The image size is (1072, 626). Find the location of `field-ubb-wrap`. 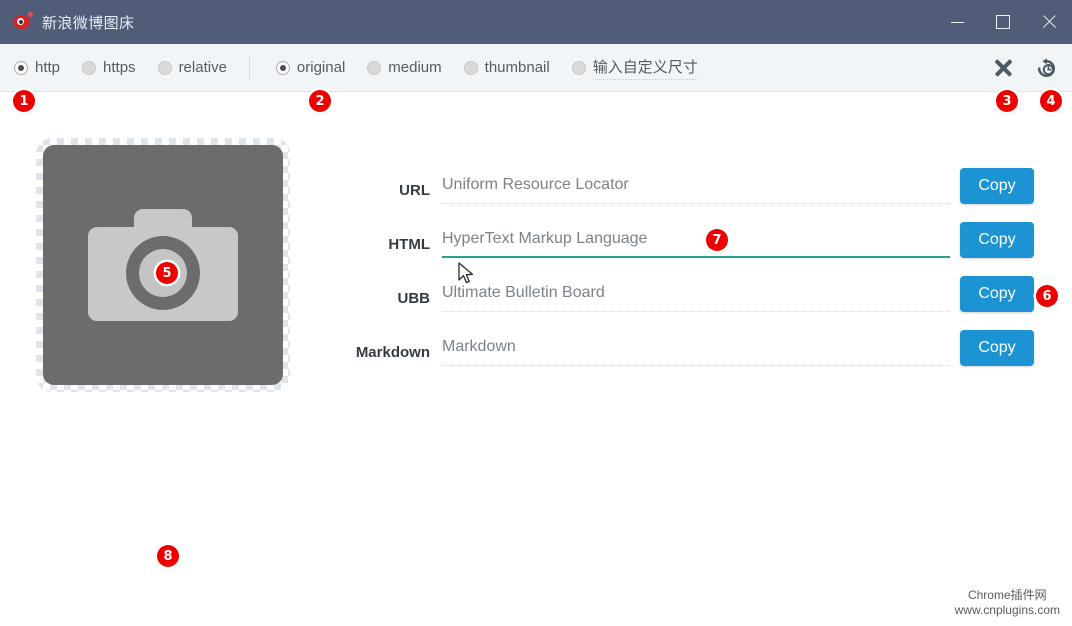

field-ubb-wrap is located at coordinates (696, 297).